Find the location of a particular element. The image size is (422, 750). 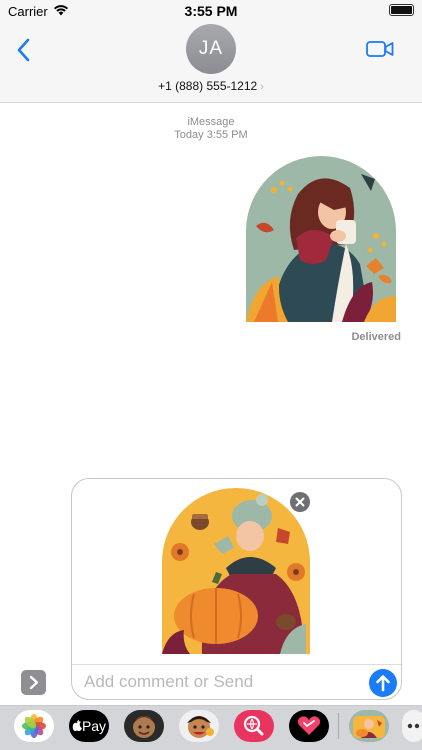

status-bar: Carrier 3:55 PM is located at coordinates (211, 11).